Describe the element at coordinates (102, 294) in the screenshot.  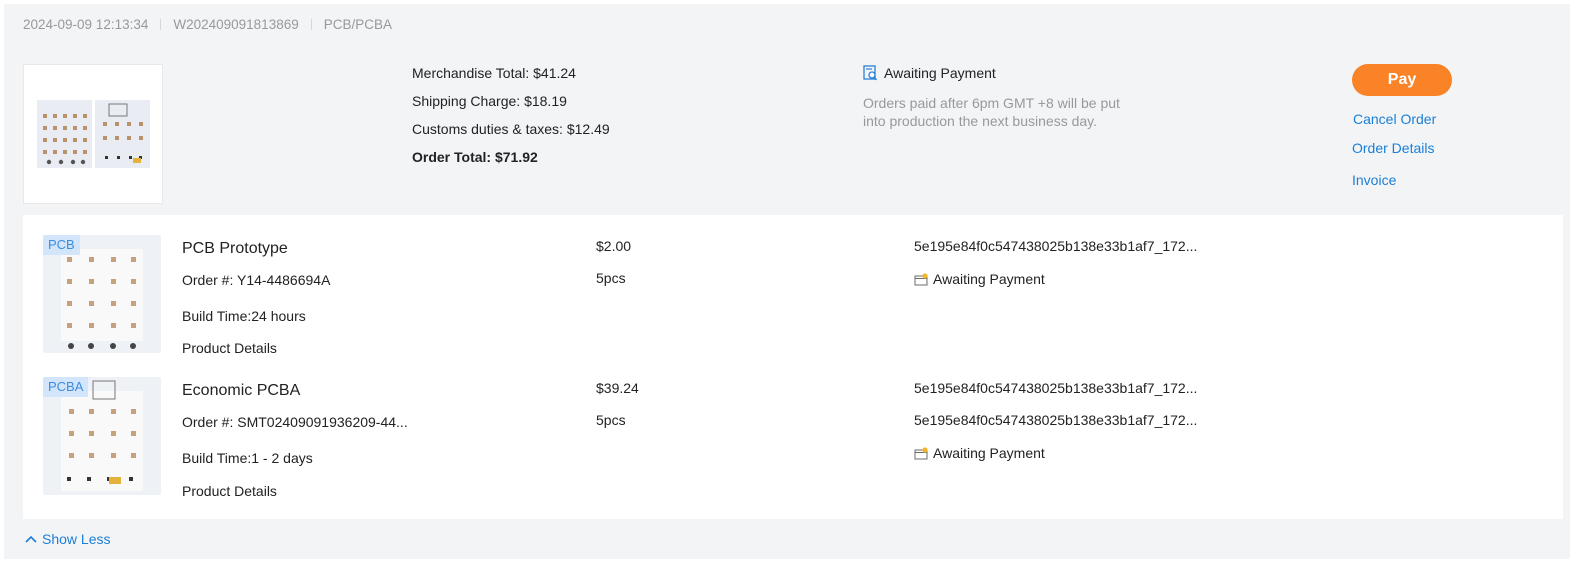
I see `product-thumbnail: PCB` at that location.